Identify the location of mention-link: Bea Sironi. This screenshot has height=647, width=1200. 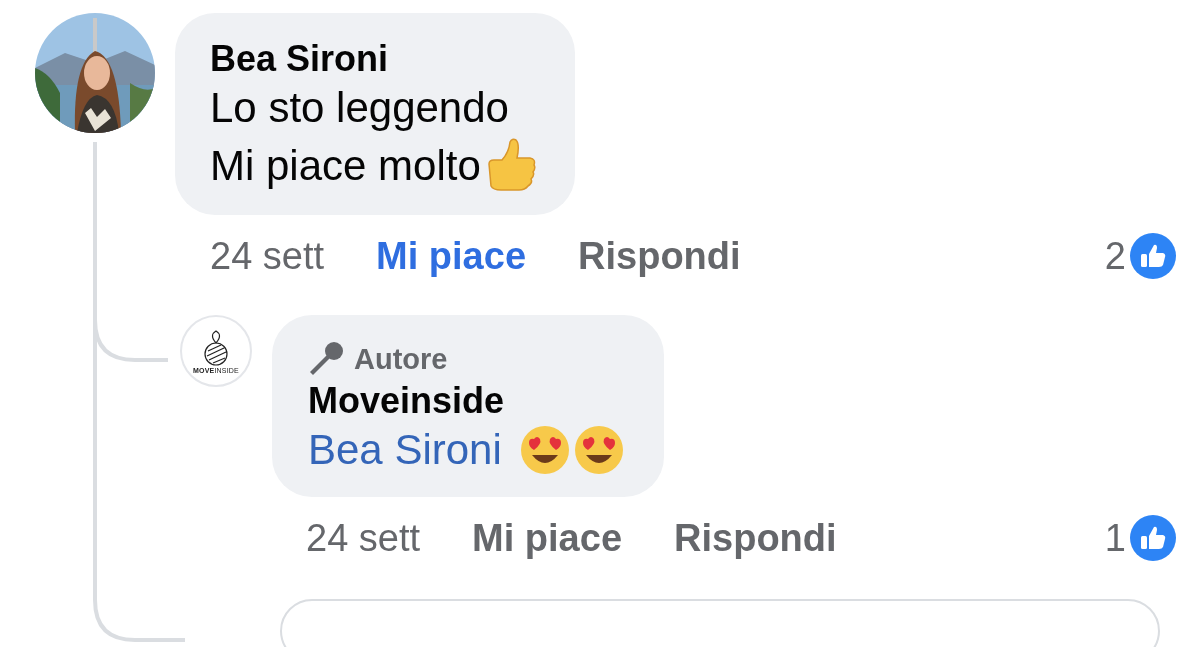
(405, 450).